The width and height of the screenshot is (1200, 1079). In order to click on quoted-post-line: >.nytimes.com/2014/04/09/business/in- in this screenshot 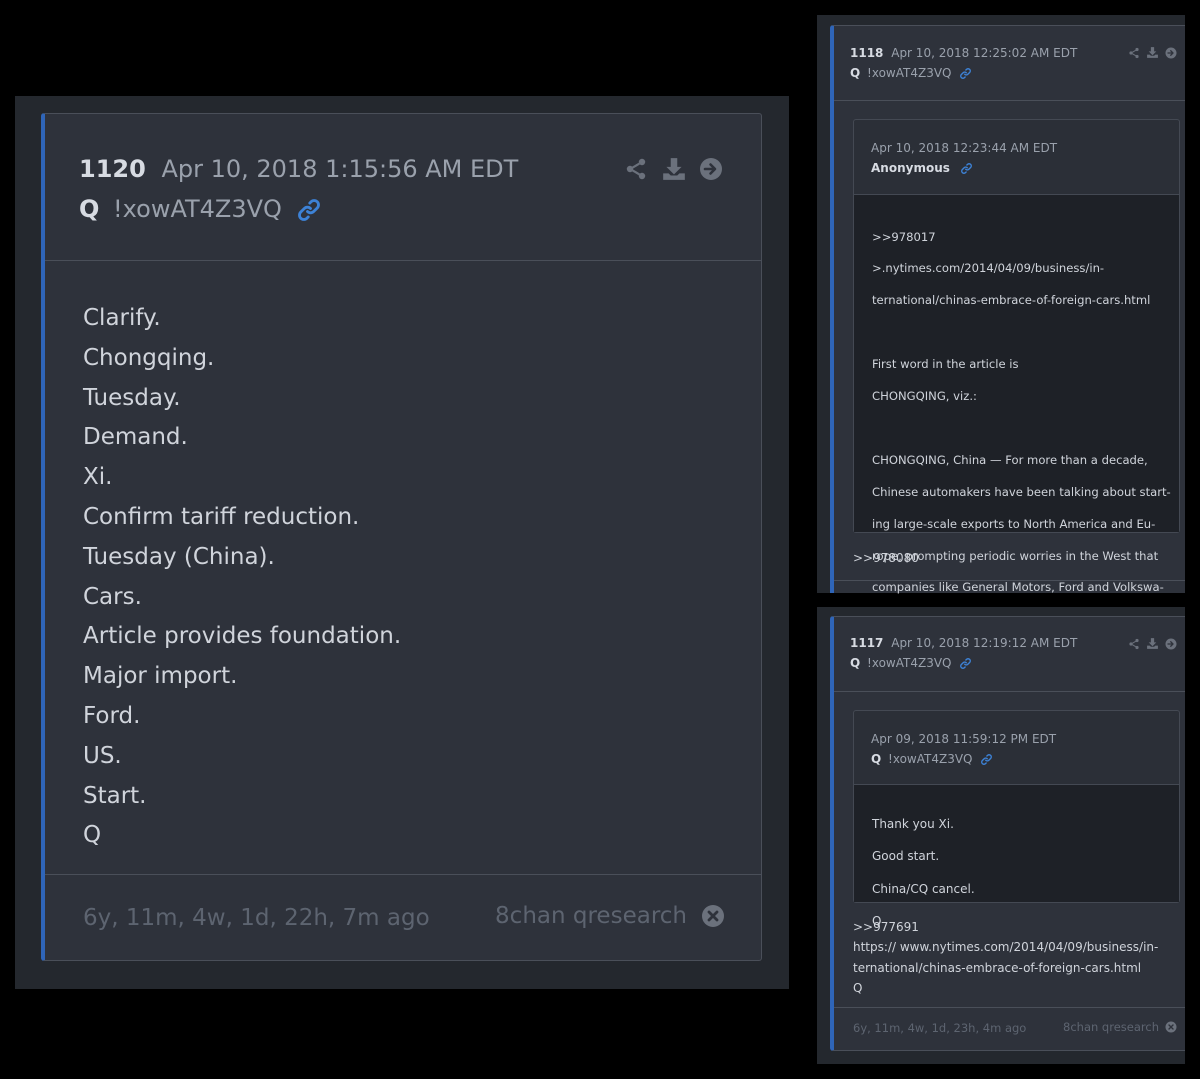, I will do `click(988, 268)`.